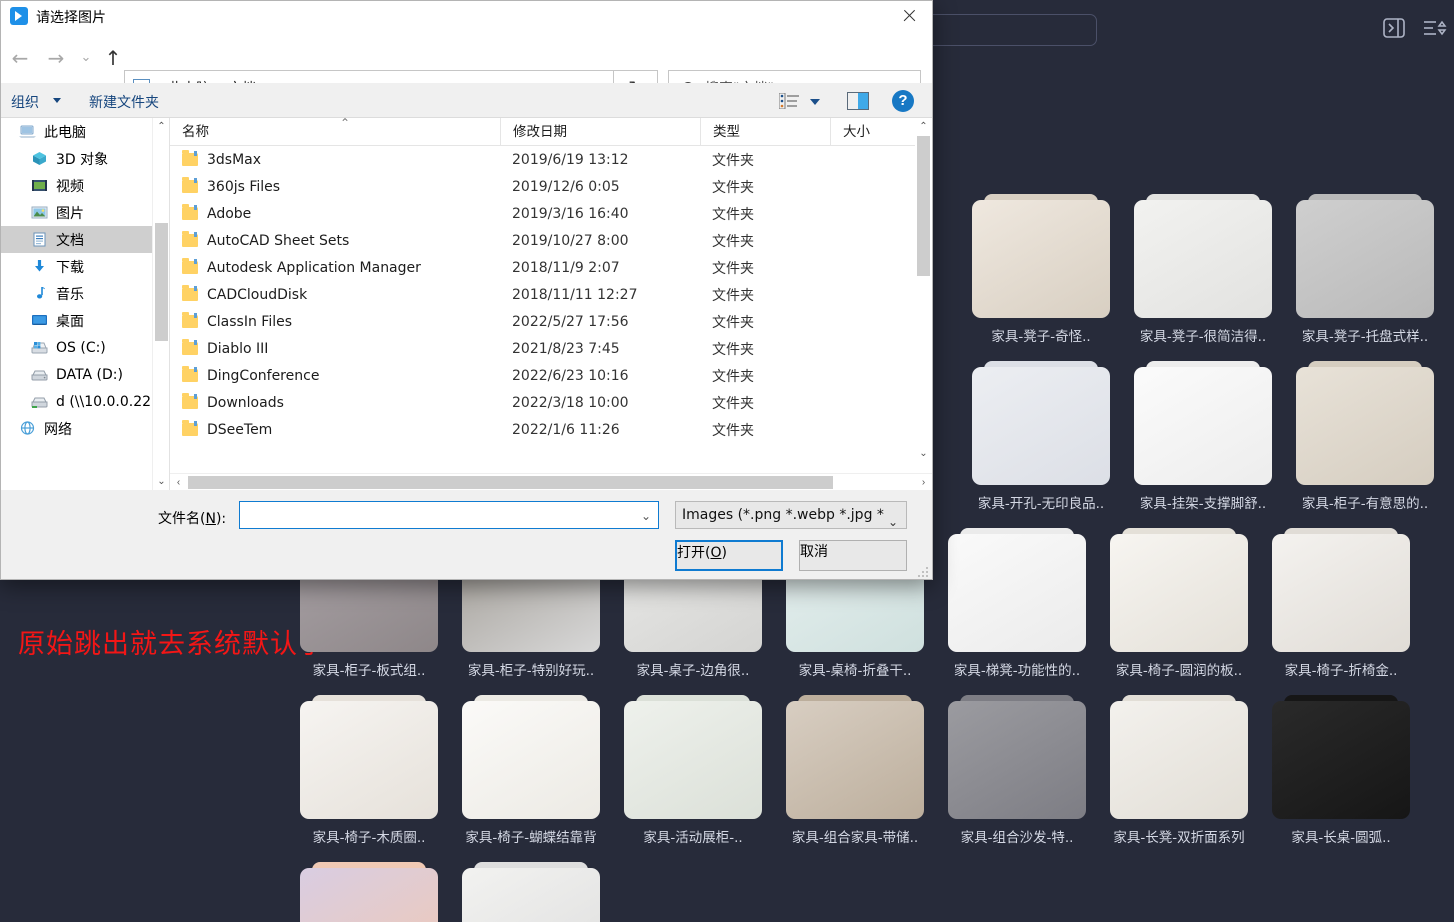  What do you see at coordinates (729, 555) in the screenshot?
I see `open-button: 打开(O)` at bounding box center [729, 555].